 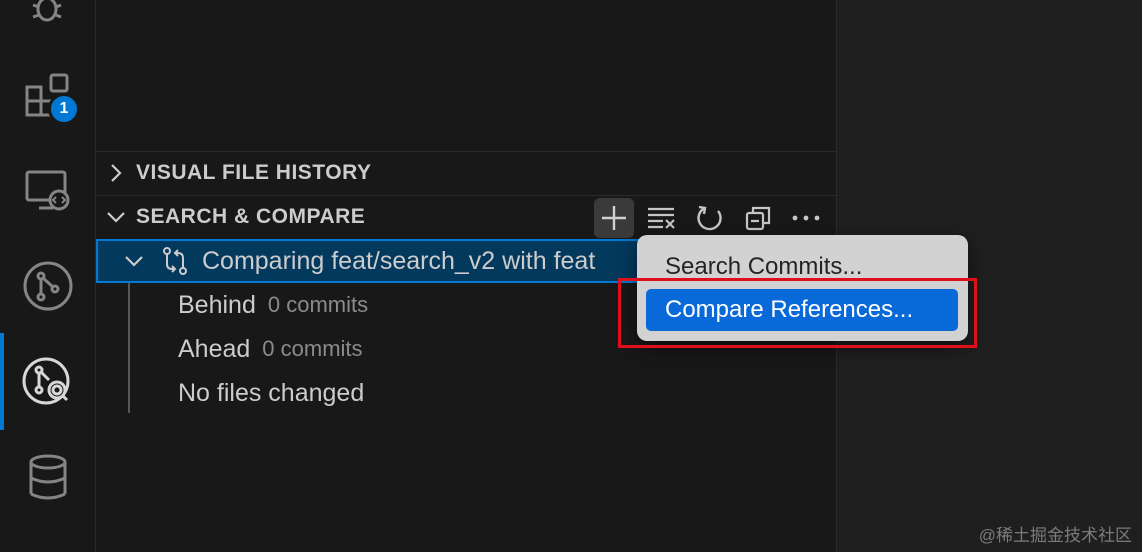 I want to click on row-label: No files changed, so click(x=271, y=392).